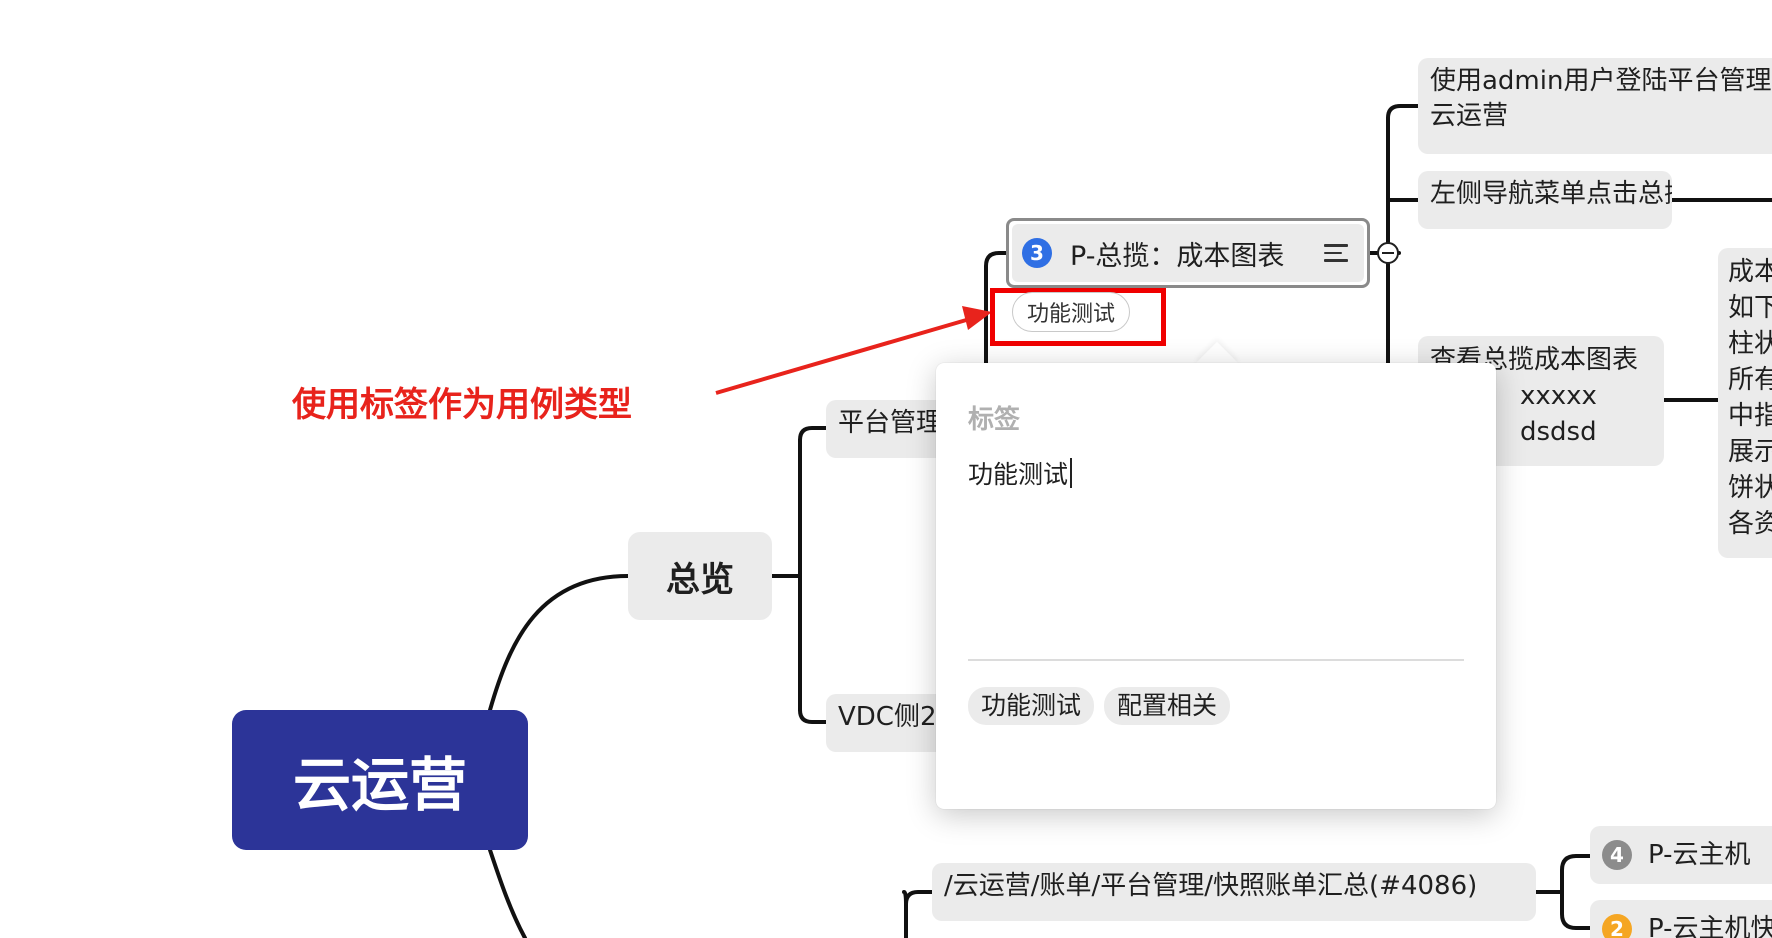  Describe the element at coordinates (1750, 524) in the screenshot. I see `result-line-8: 各资` at that location.